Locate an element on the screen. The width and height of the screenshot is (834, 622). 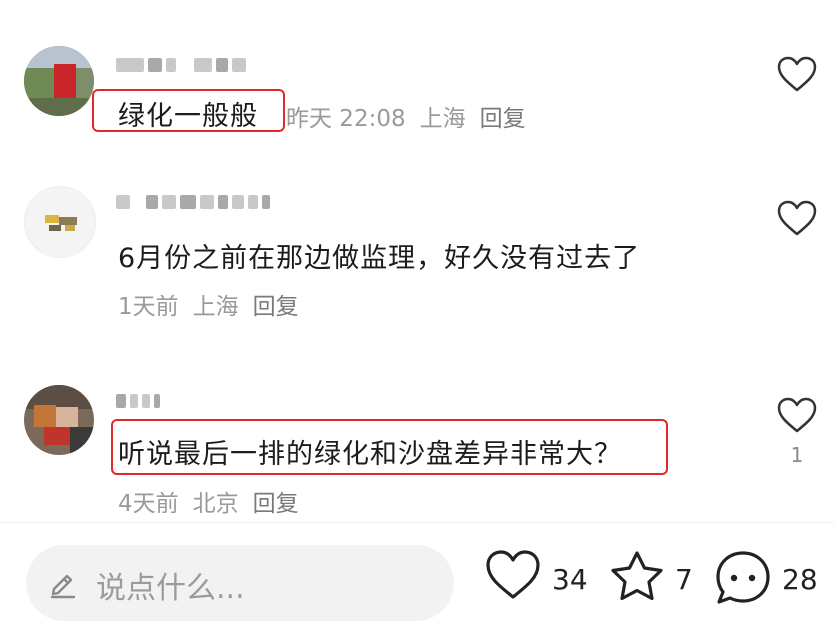
comment-bubble-icon is located at coordinates (743, 577).